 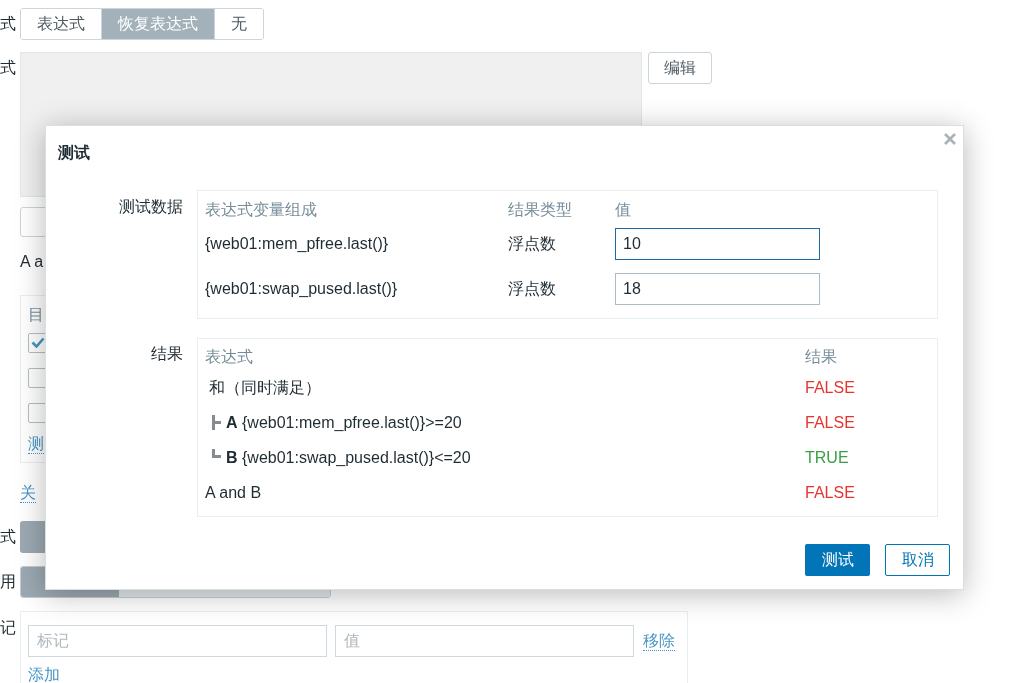 What do you see at coordinates (238, 24) in the screenshot?
I see `option-button: 无` at bounding box center [238, 24].